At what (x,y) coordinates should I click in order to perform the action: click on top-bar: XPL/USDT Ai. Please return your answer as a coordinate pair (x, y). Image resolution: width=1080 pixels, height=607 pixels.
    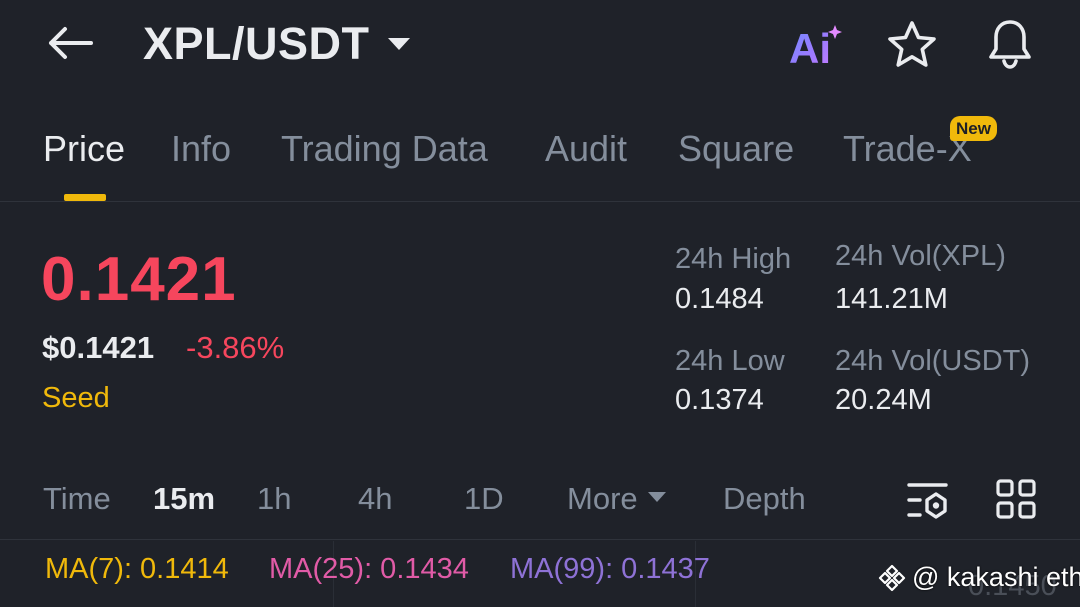
    Looking at the image, I should click on (540, 45).